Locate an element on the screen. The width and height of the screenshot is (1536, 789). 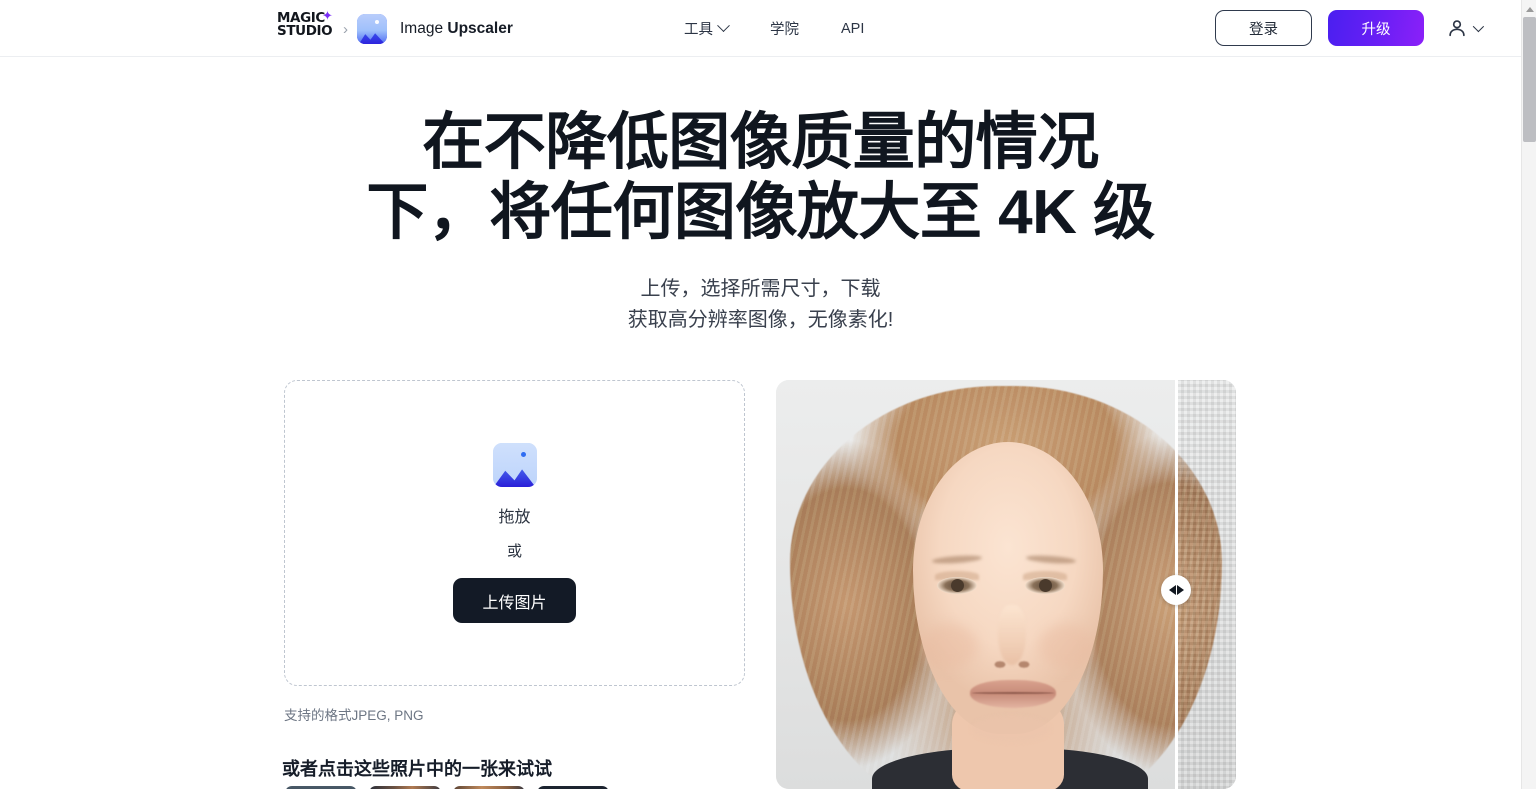
upgrade-button: 升级 is located at coordinates (1376, 28).